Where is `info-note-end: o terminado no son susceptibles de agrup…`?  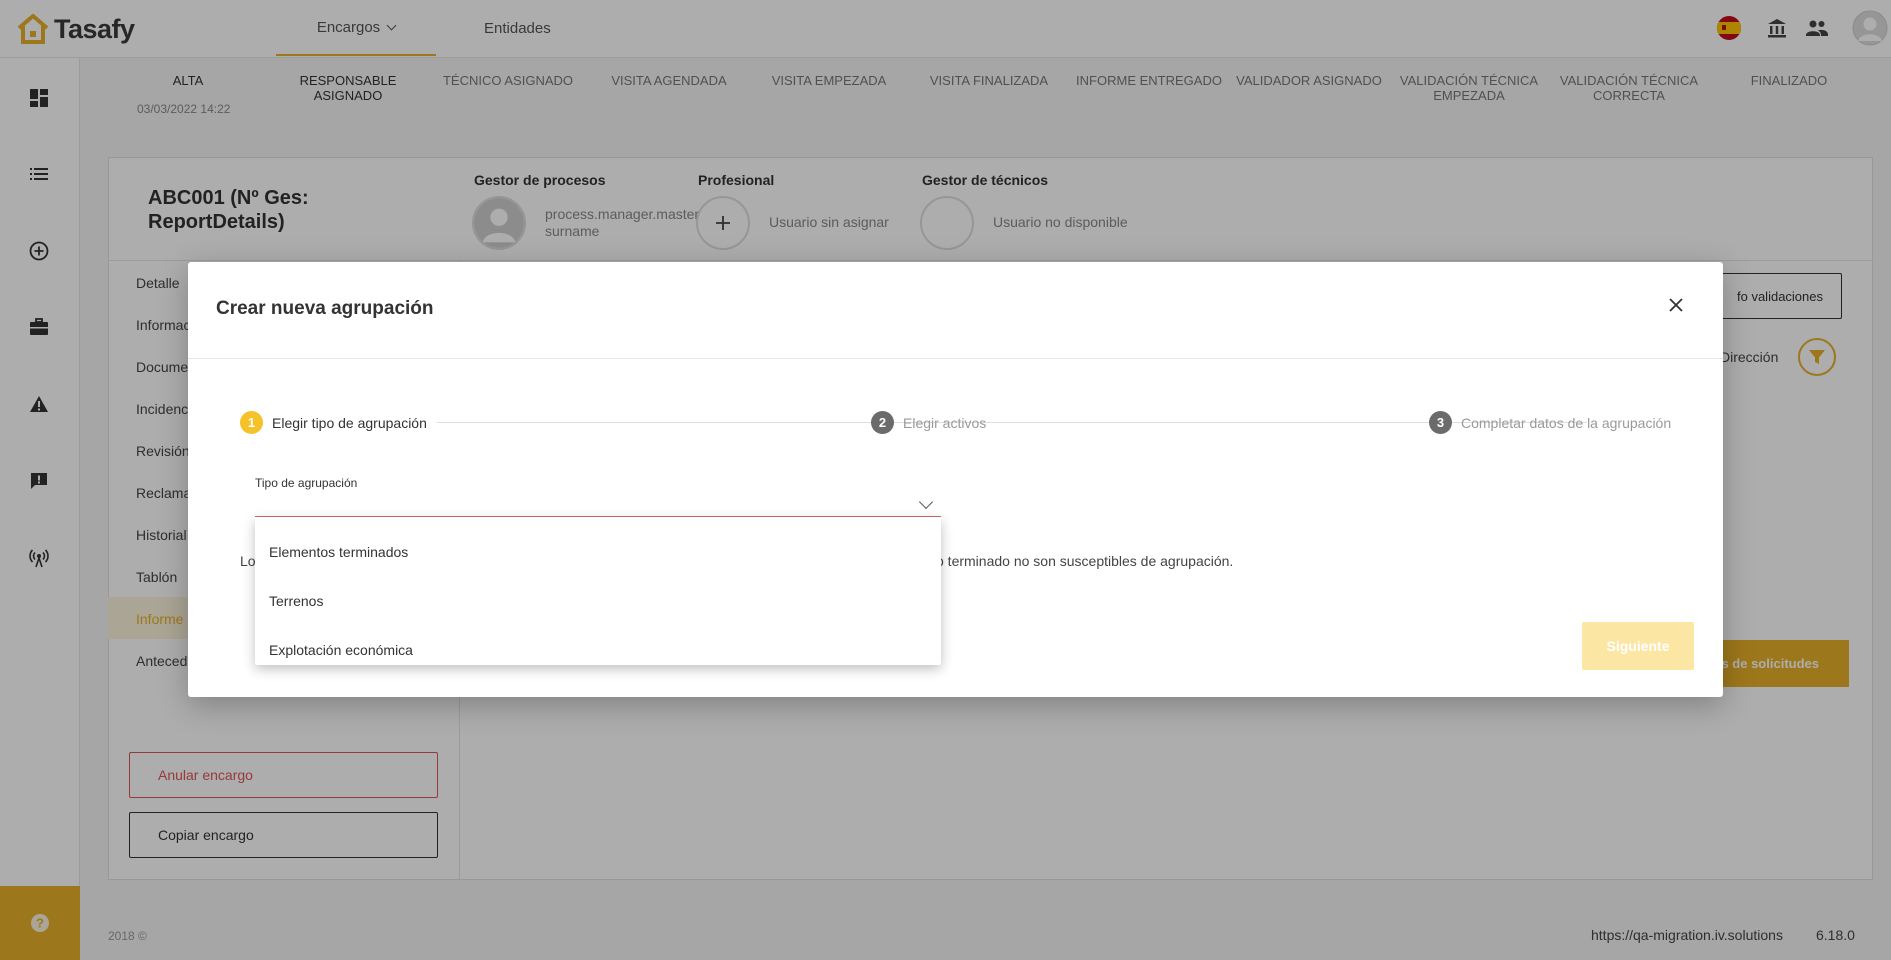 info-note-end: o terminado no son susceptibles de agrup… is located at coordinates (1085, 561).